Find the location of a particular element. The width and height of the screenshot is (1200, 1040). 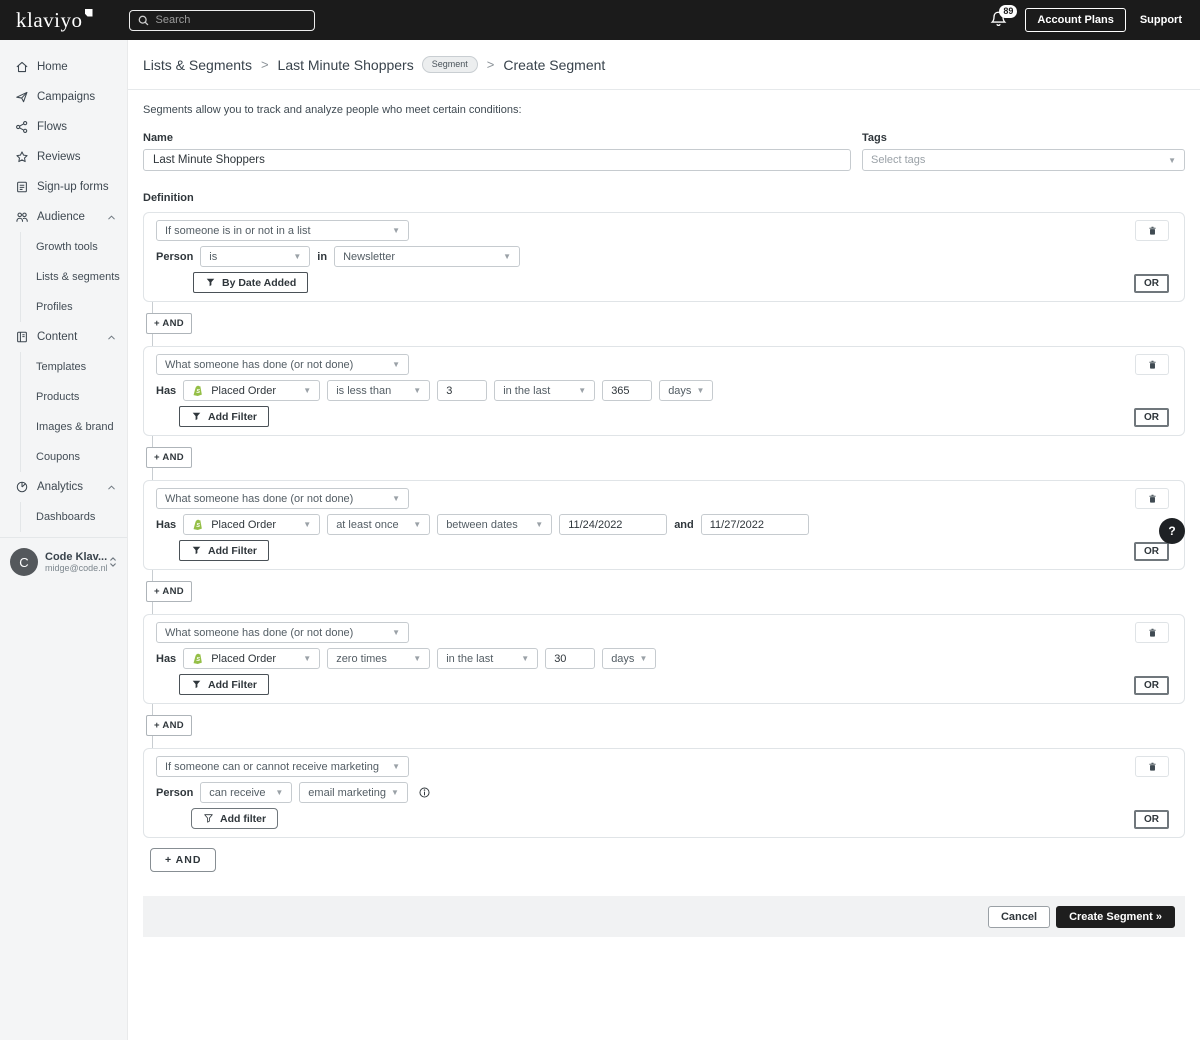

sidebar-item-signup-forms: Sign-up forms is located at coordinates (63, 187).